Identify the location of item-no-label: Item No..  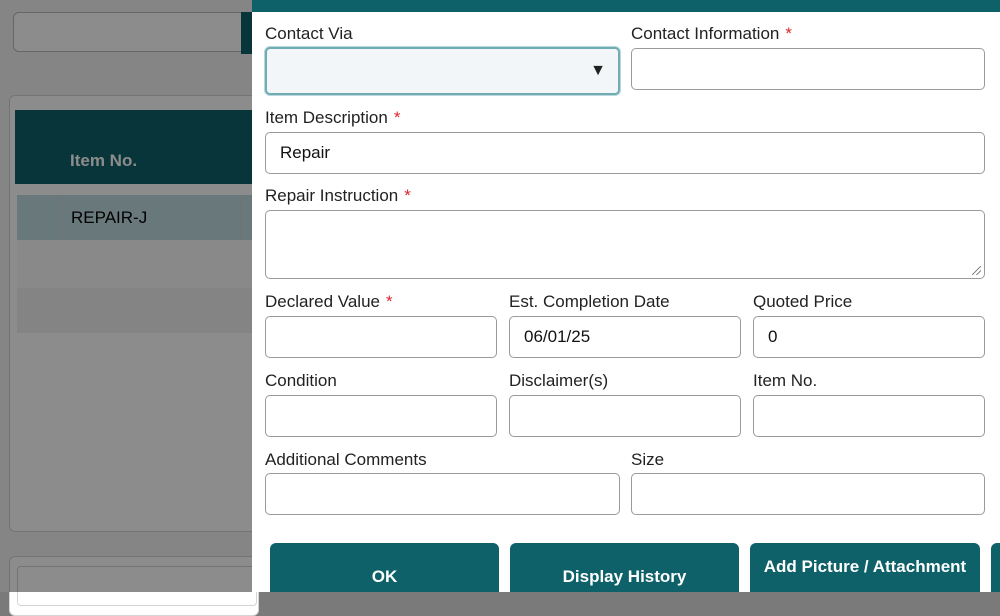
(785, 381).